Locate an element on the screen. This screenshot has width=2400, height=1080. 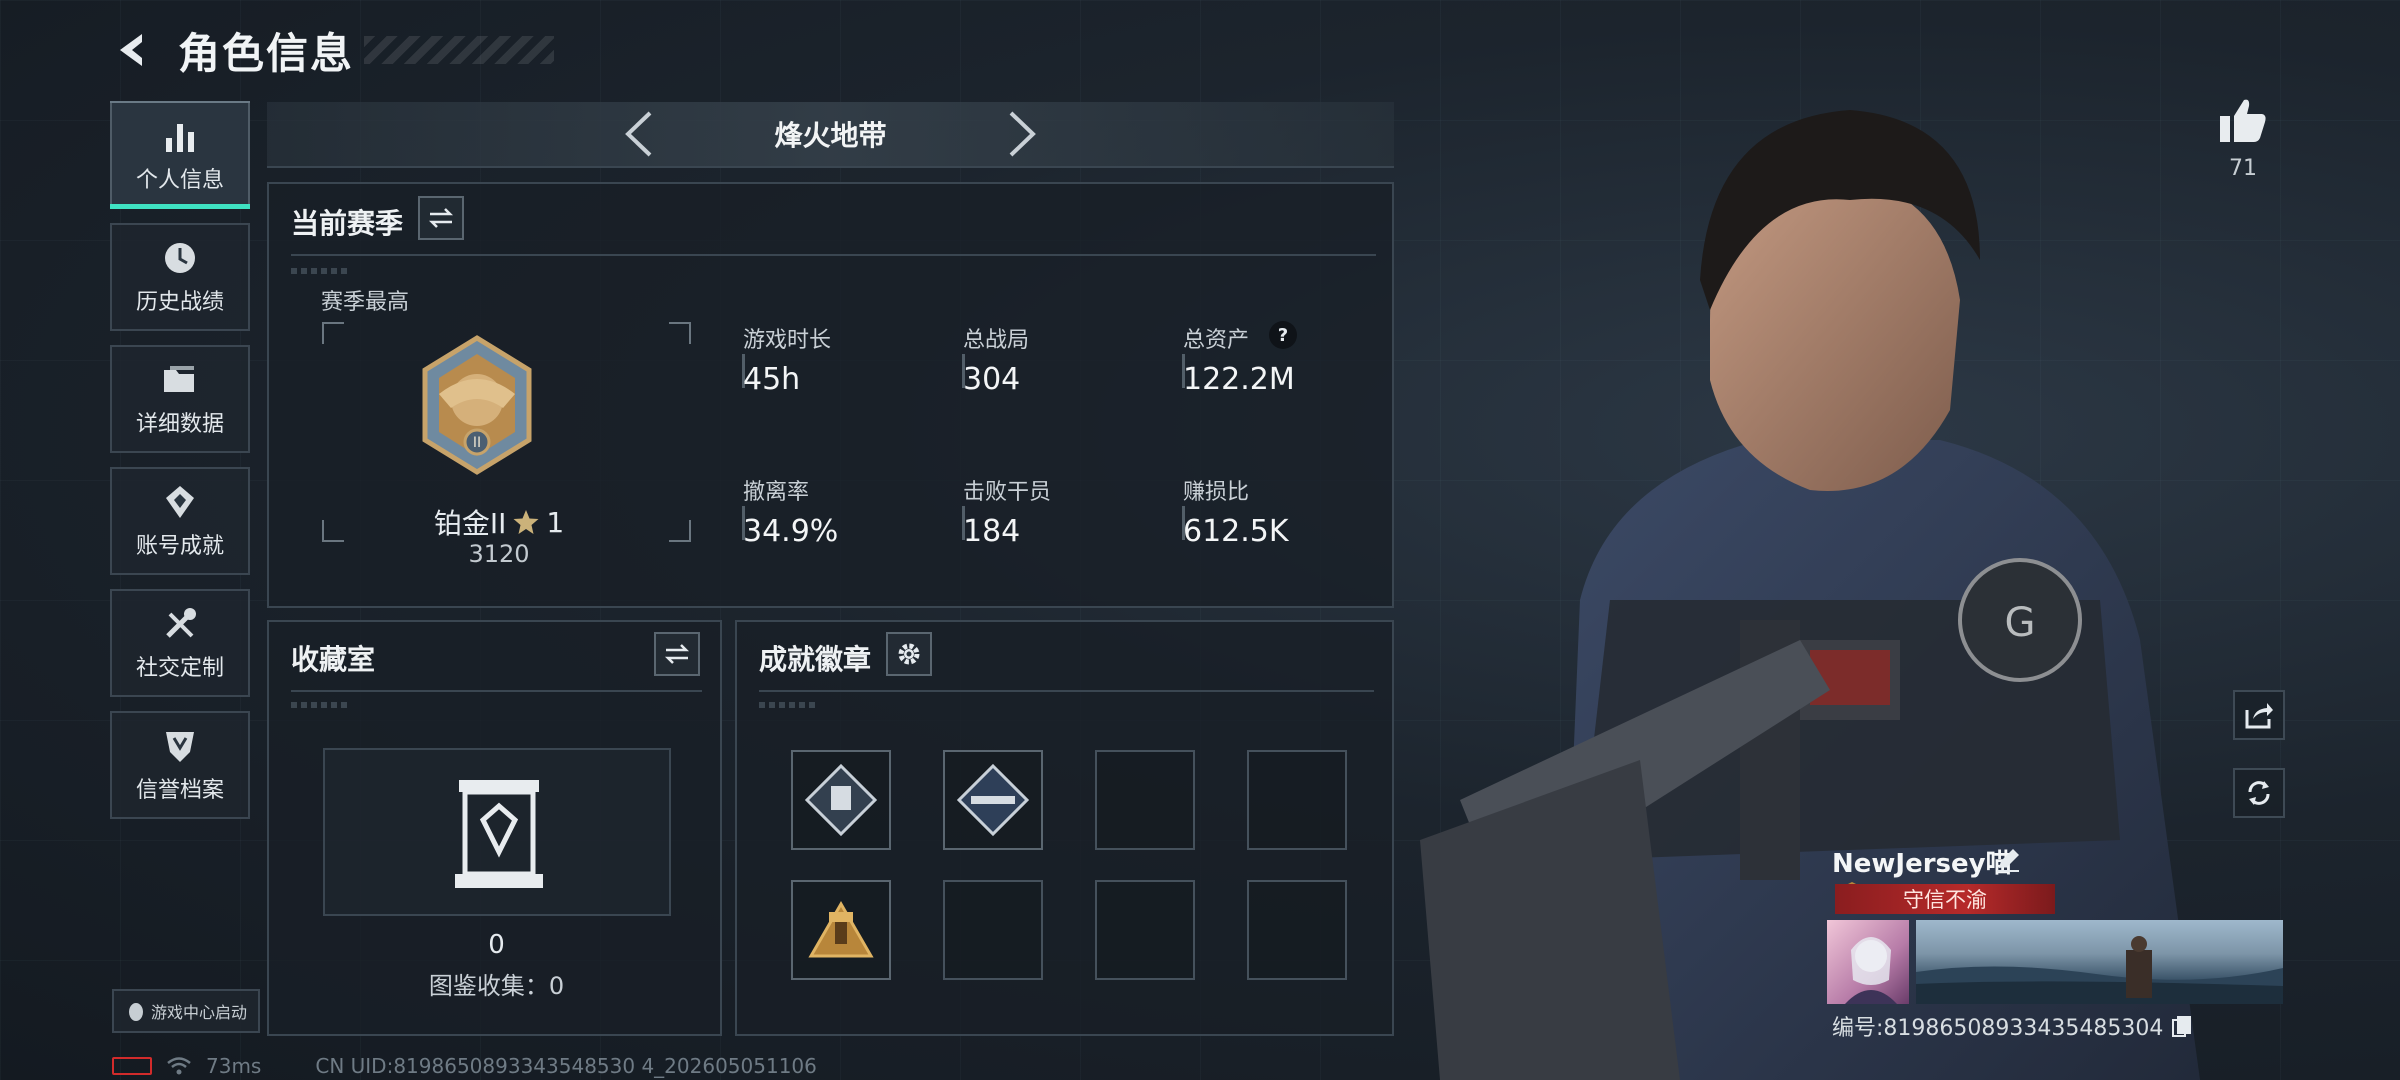
rank-stars: 1 is located at coordinates (555, 522).